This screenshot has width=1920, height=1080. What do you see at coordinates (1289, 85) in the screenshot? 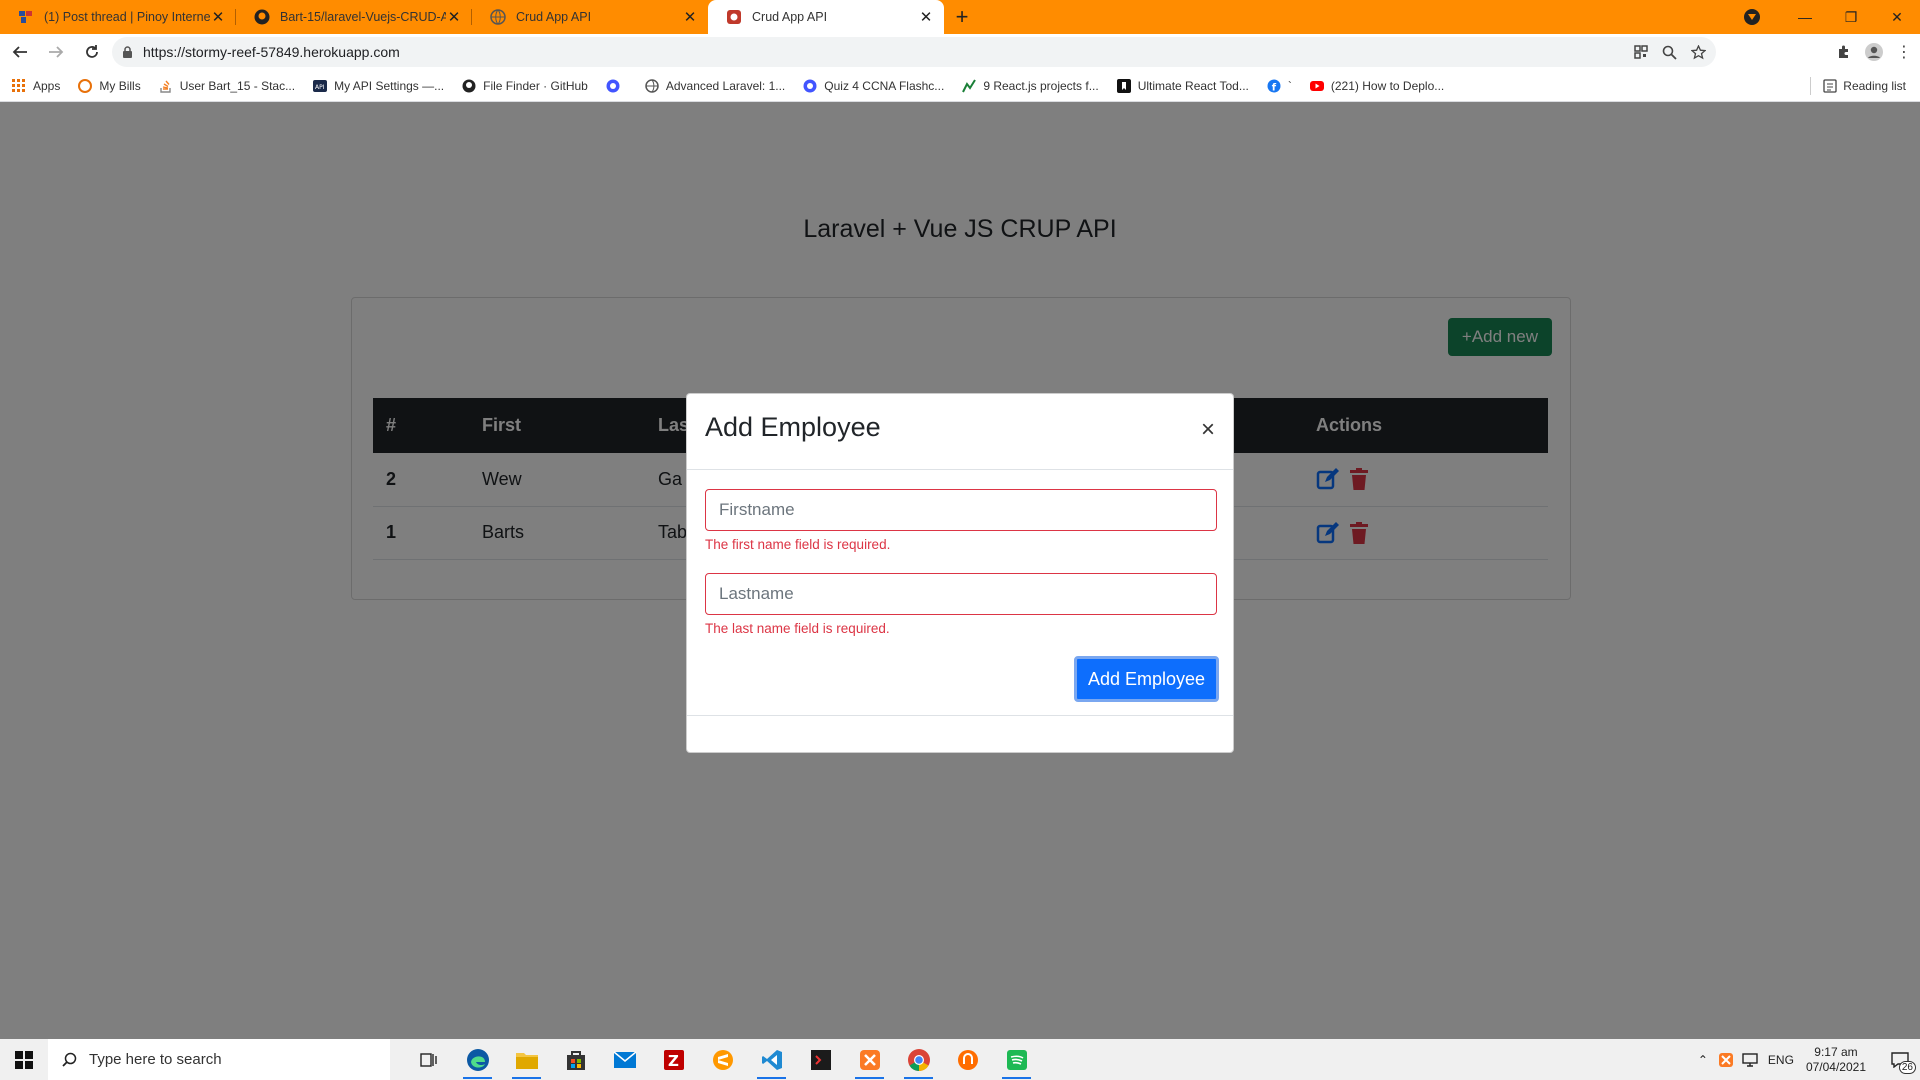
I see `bookmark-label: `` at bounding box center [1289, 85].